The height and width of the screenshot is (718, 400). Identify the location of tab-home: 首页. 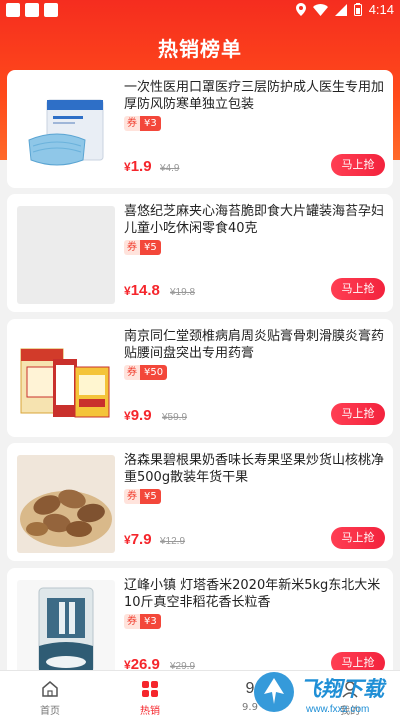
(50, 694).